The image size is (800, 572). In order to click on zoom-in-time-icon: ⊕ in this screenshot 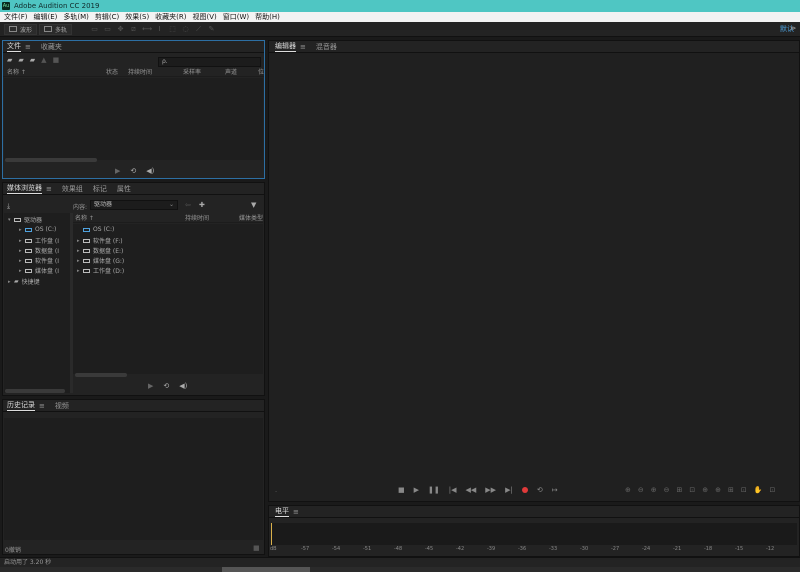, I will do `click(654, 490)`.